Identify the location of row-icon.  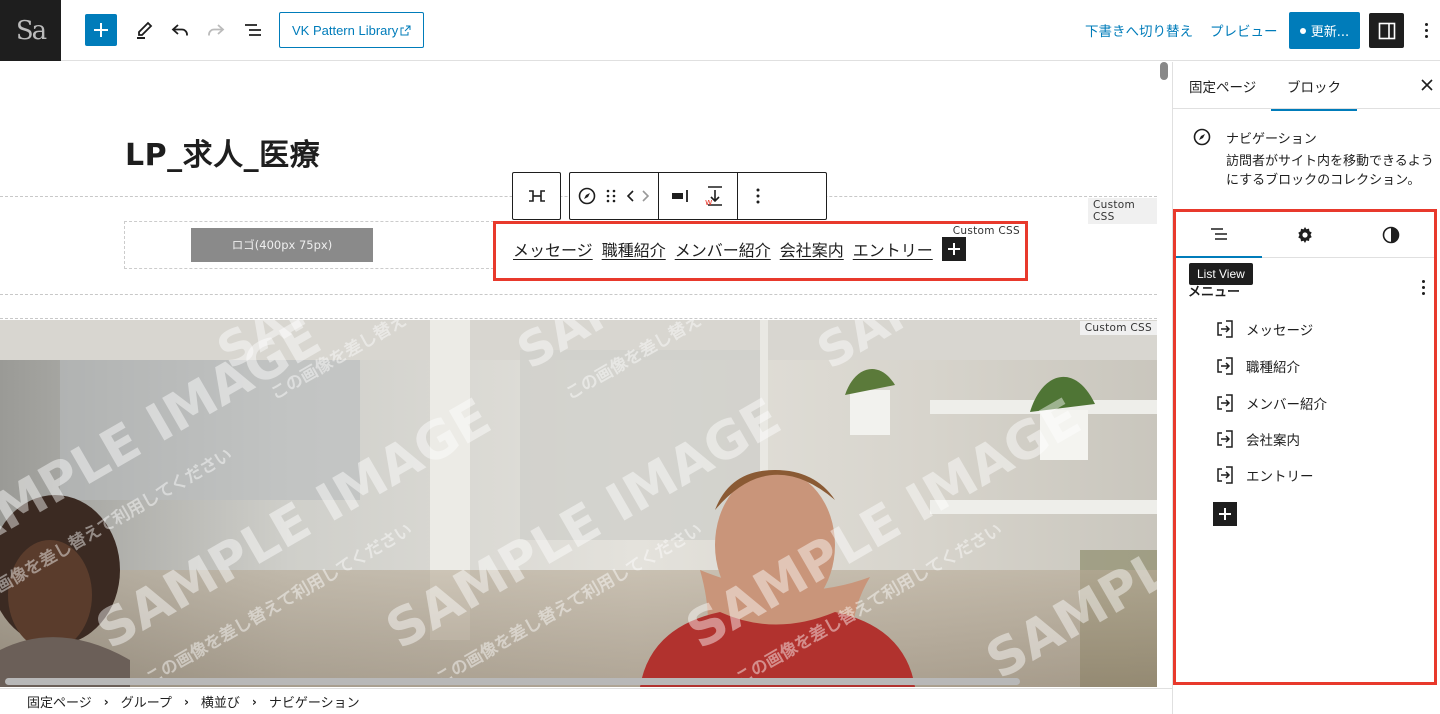
(536, 196).